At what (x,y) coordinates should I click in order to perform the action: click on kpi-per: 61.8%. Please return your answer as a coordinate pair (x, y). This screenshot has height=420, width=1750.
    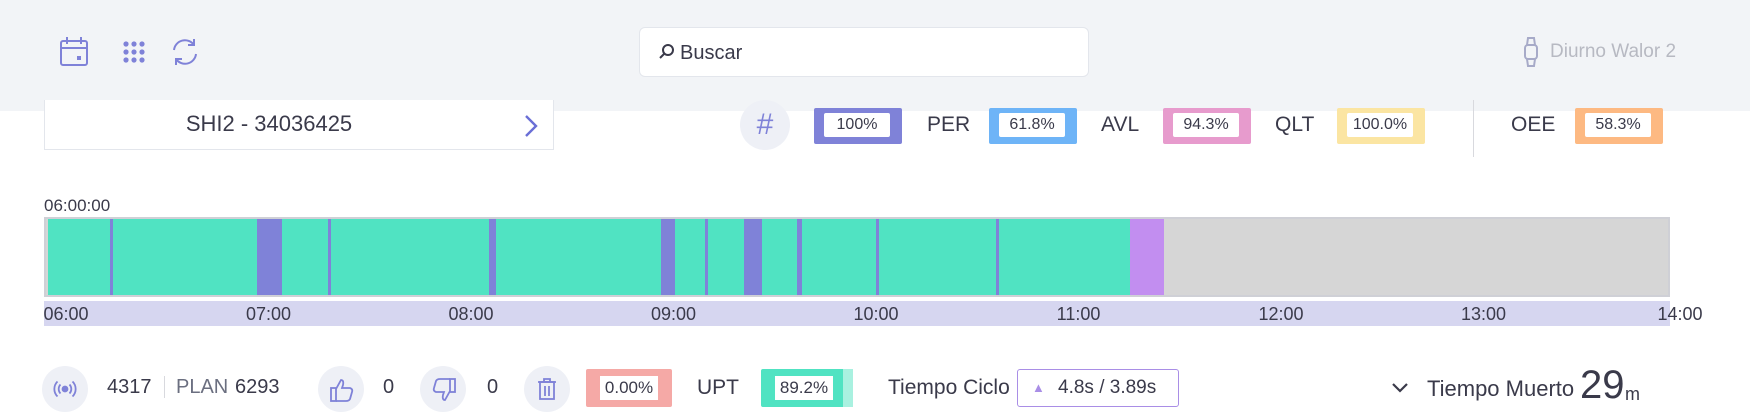
    Looking at the image, I should click on (1033, 126).